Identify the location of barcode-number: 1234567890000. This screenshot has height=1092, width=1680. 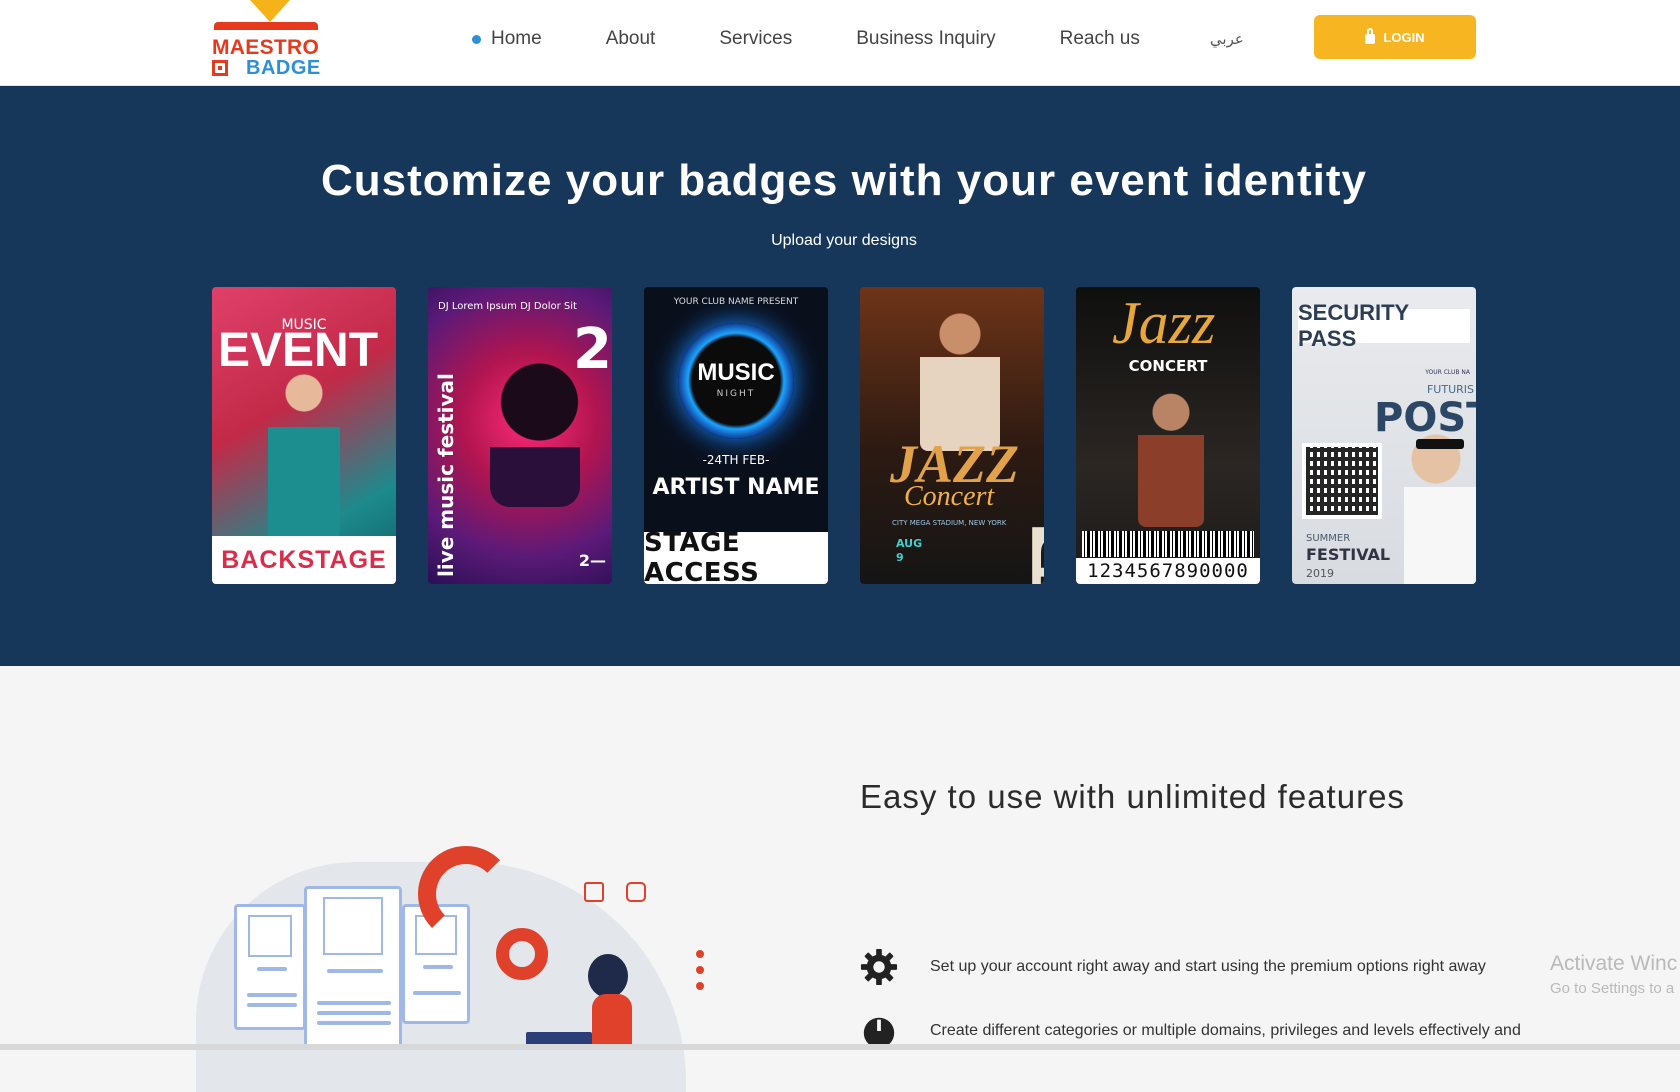
(1168, 571).